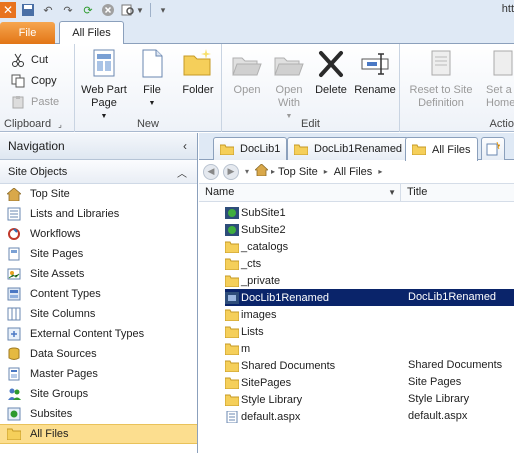 The width and height of the screenshot is (514, 453). What do you see at coordinates (262, 416) in the screenshot?
I see `file-name-cell: default.aspx` at bounding box center [262, 416].